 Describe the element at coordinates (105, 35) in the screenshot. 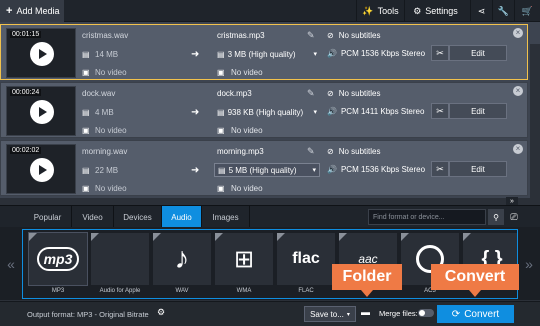

I see `source-file-name: cristmas.wav` at that location.